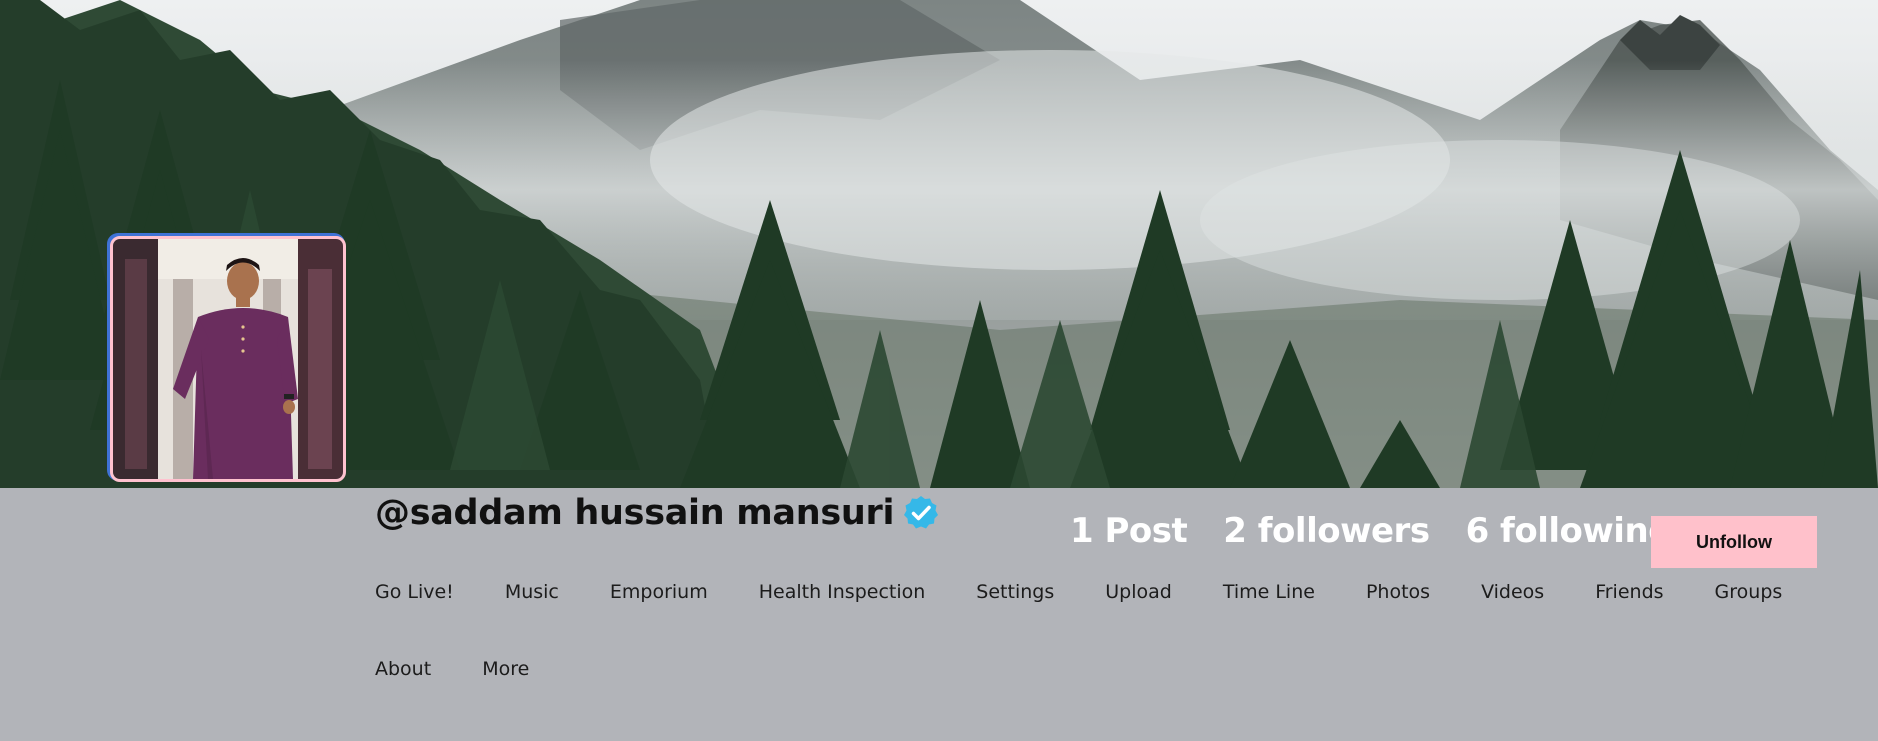  Describe the element at coordinates (1512, 592) in the screenshot. I see `nav-item-videos: Videos` at that location.